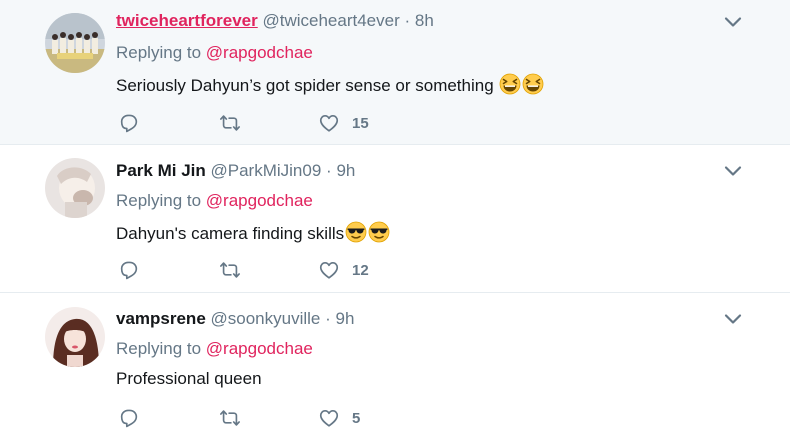 Image resolution: width=790 pixels, height=435 pixels. I want to click on tweet-timestamp: 8h, so click(424, 20).